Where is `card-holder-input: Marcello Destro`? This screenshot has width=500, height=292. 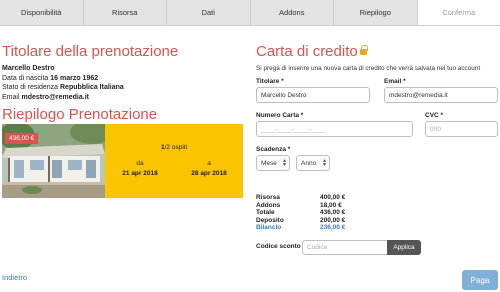 card-holder-input: Marcello Destro is located at coordinates (313, 95).